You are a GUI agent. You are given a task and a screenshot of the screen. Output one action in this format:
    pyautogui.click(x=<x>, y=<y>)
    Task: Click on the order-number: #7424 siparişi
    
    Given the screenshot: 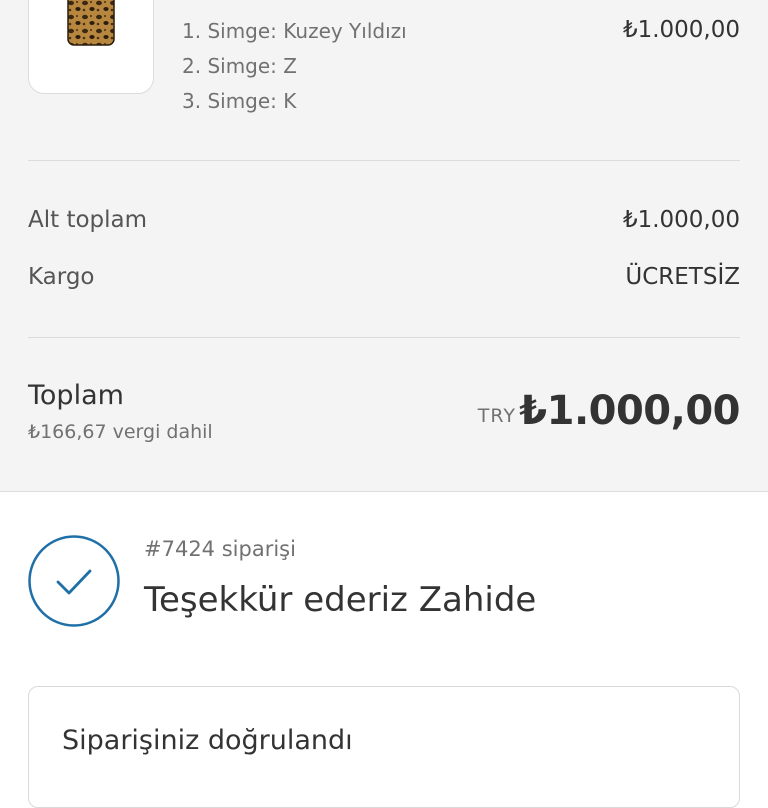 What is the action you would take?
    pyautogui.click(x=220, y=549)
    